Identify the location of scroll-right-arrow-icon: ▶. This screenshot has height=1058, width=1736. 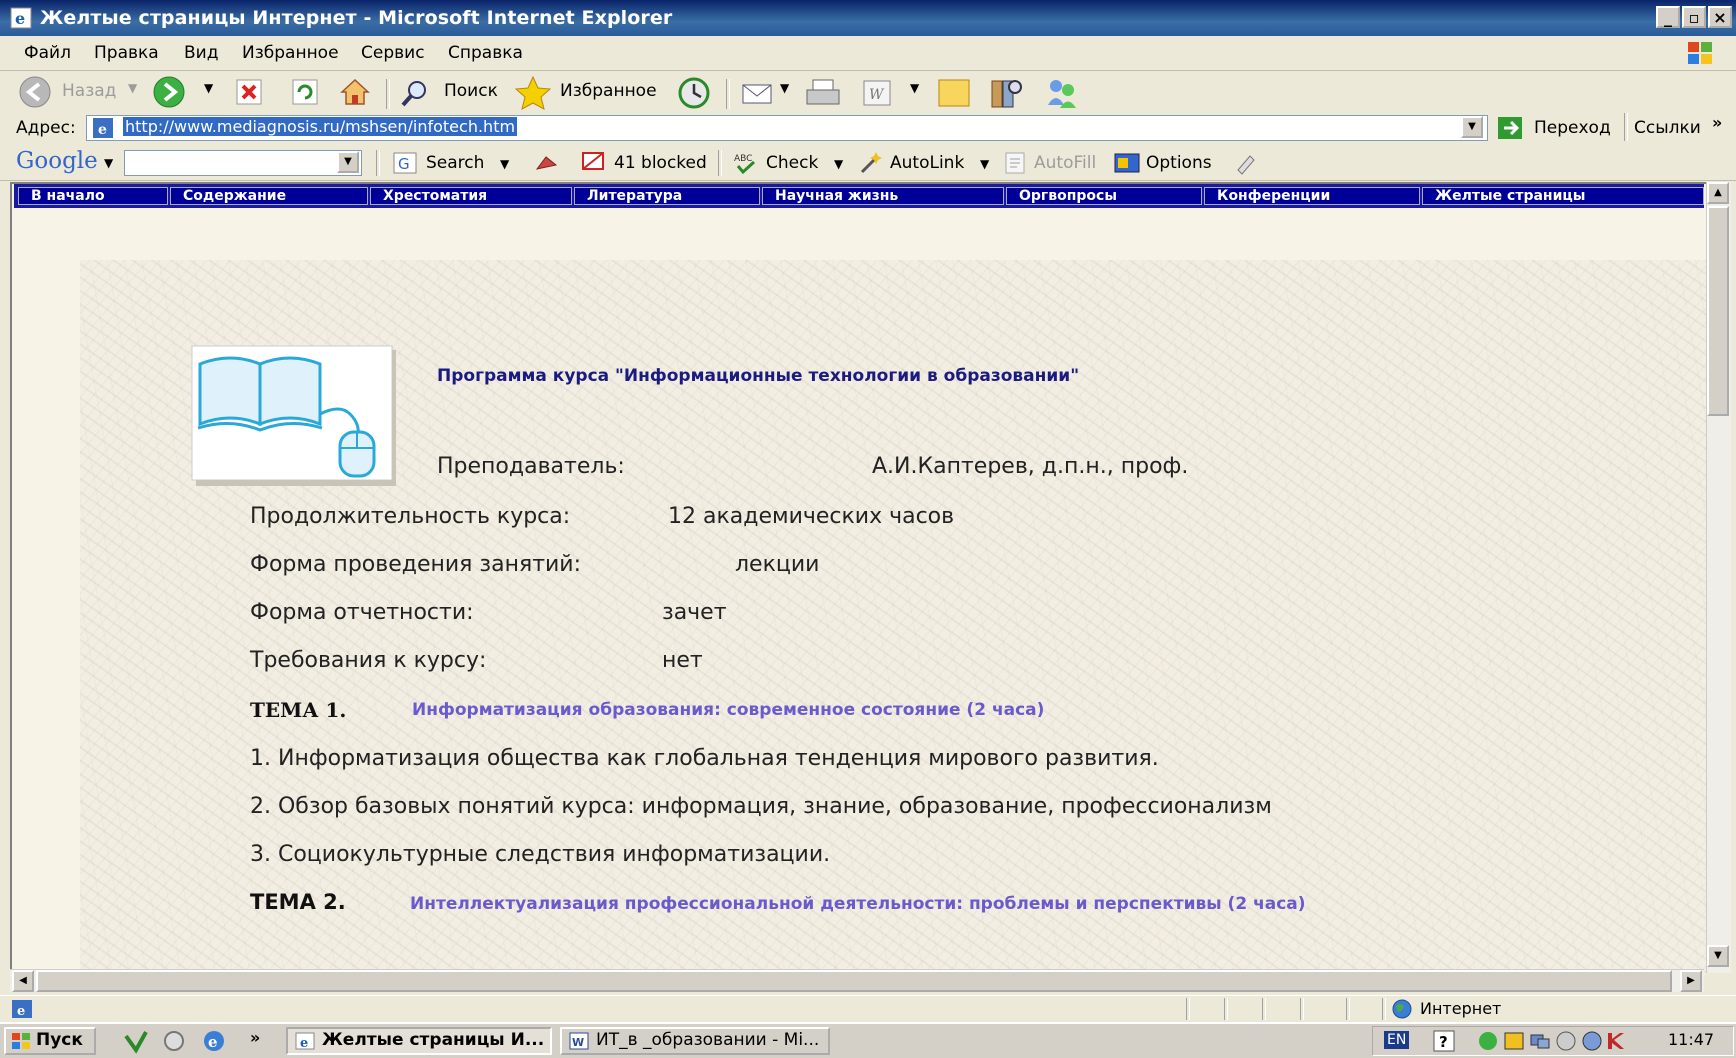
(1691, 981).